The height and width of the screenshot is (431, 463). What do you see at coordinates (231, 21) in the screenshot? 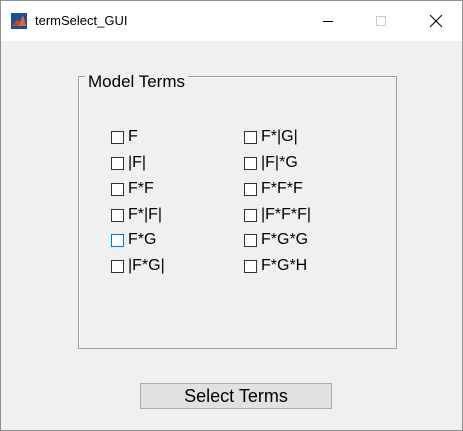
I see `title-bar: termSelect_GUI` at bounding box center [231, 21].